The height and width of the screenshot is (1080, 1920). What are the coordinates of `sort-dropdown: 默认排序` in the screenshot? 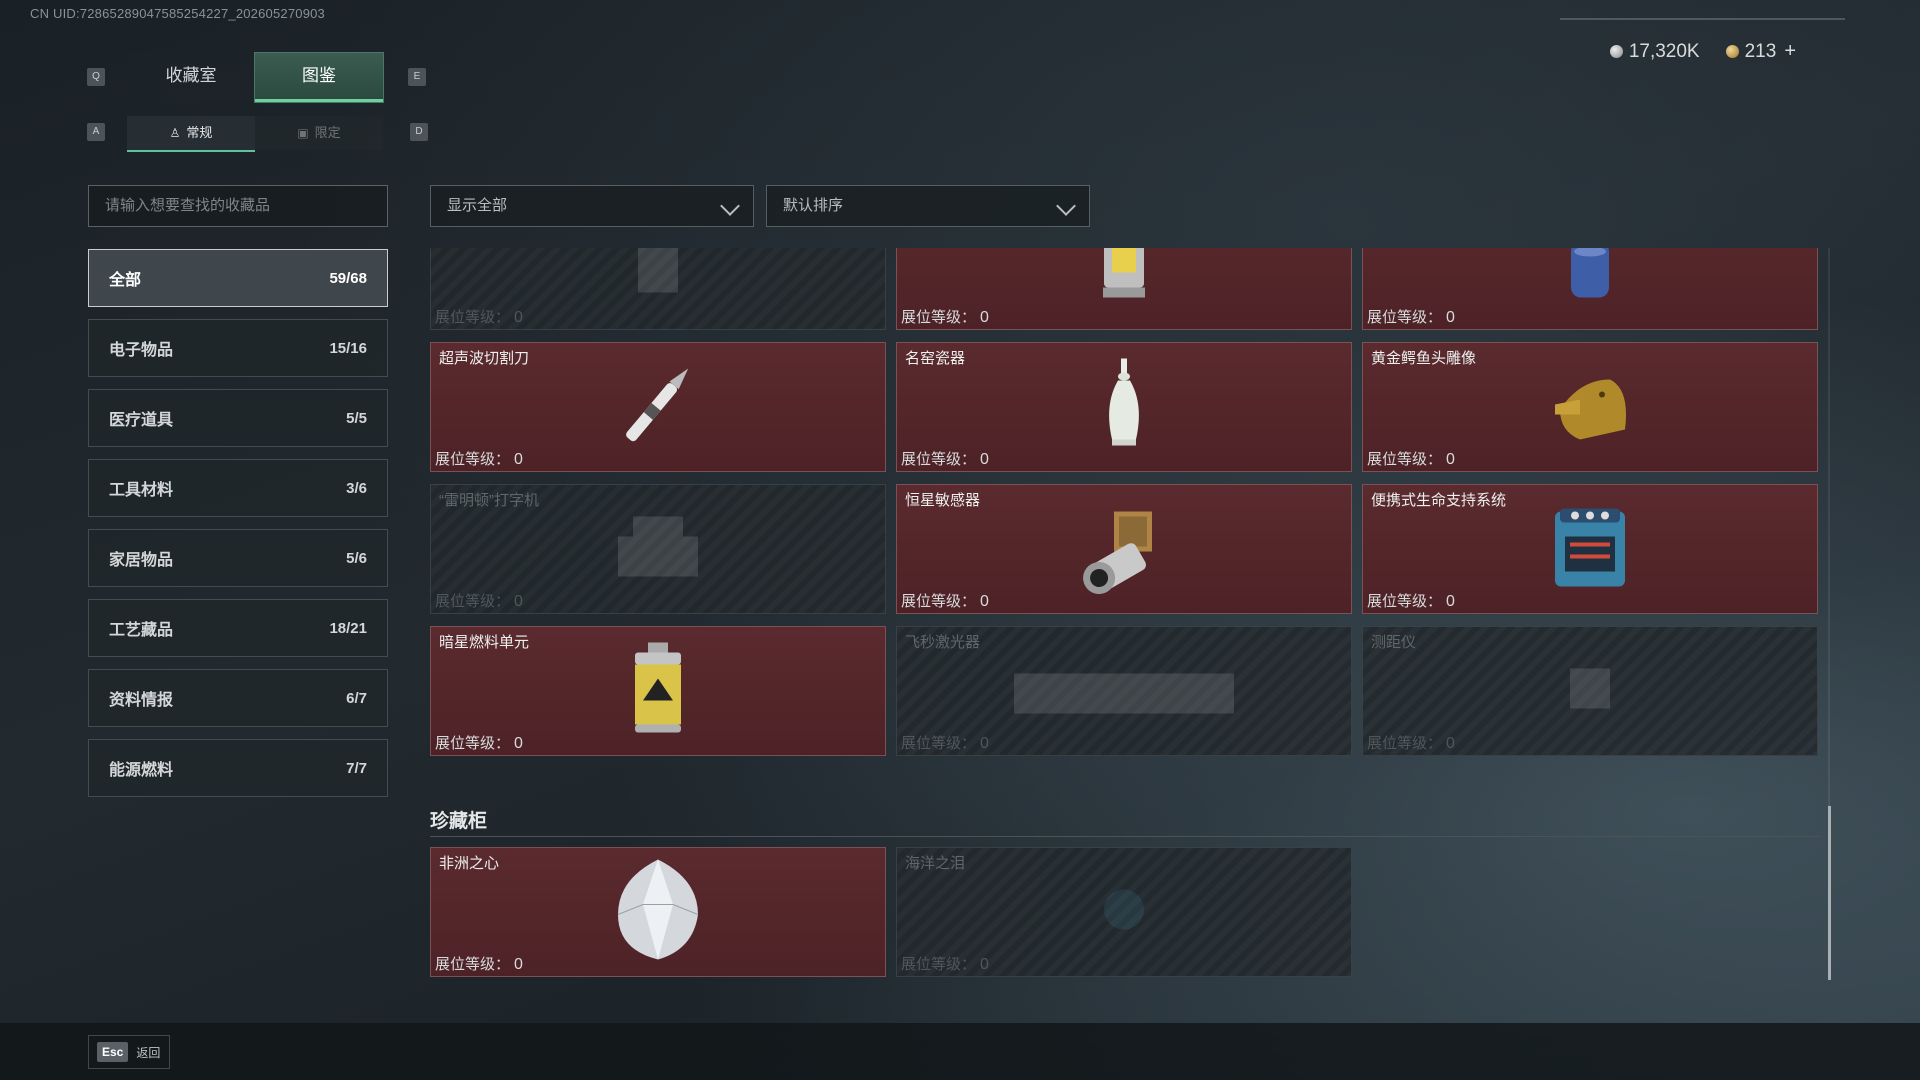 It's located at (928, 206).